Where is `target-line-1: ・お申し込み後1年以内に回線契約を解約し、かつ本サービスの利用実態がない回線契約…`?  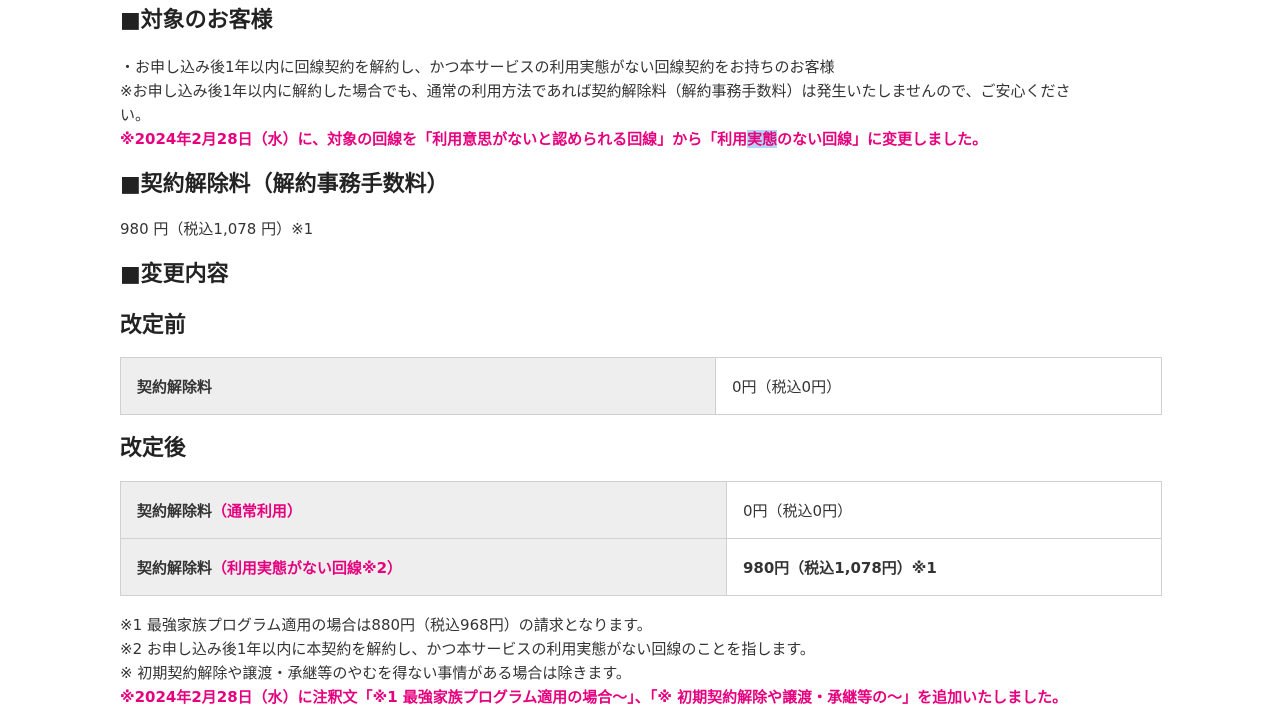
target-line-1: ・お申し込み後1年以内に回線契約を解約し、かつ本サービスの利用実態がない回線契約… is located at coordinates (477, 67).